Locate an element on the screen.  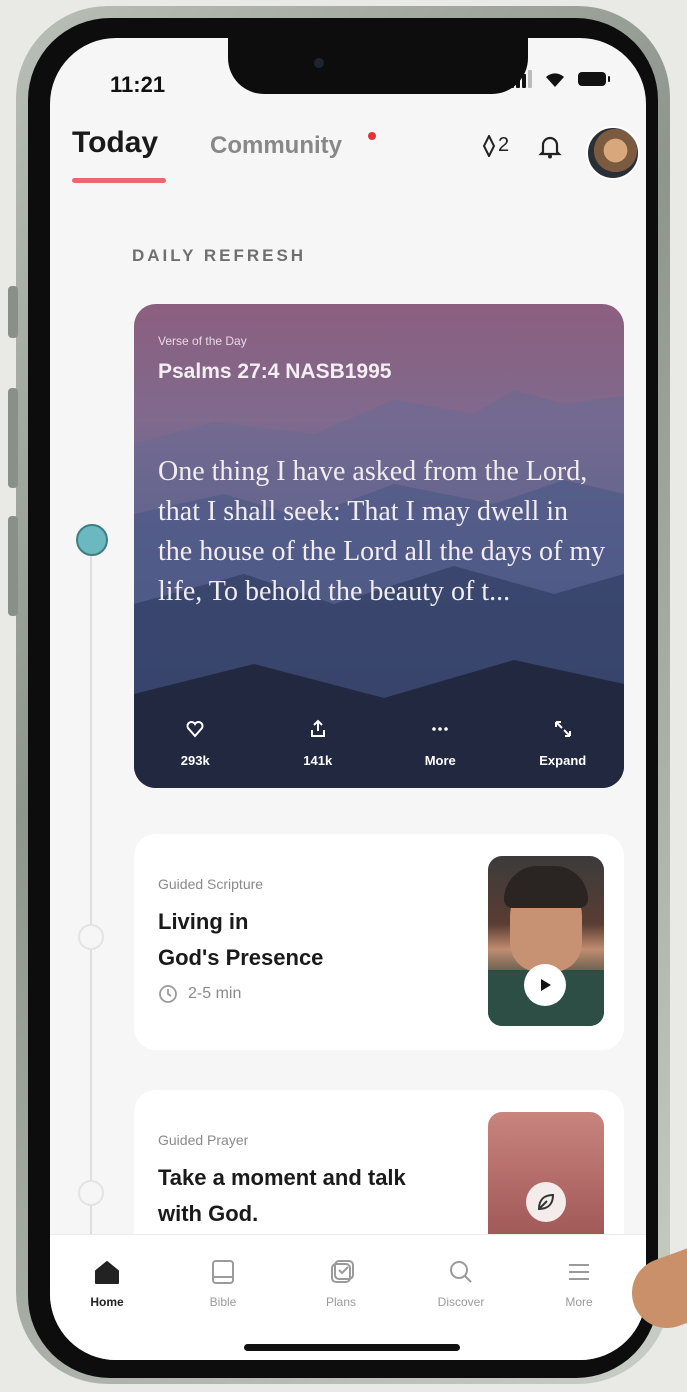
nav-bible-label: Bible is located at coordinates (223, 1302).